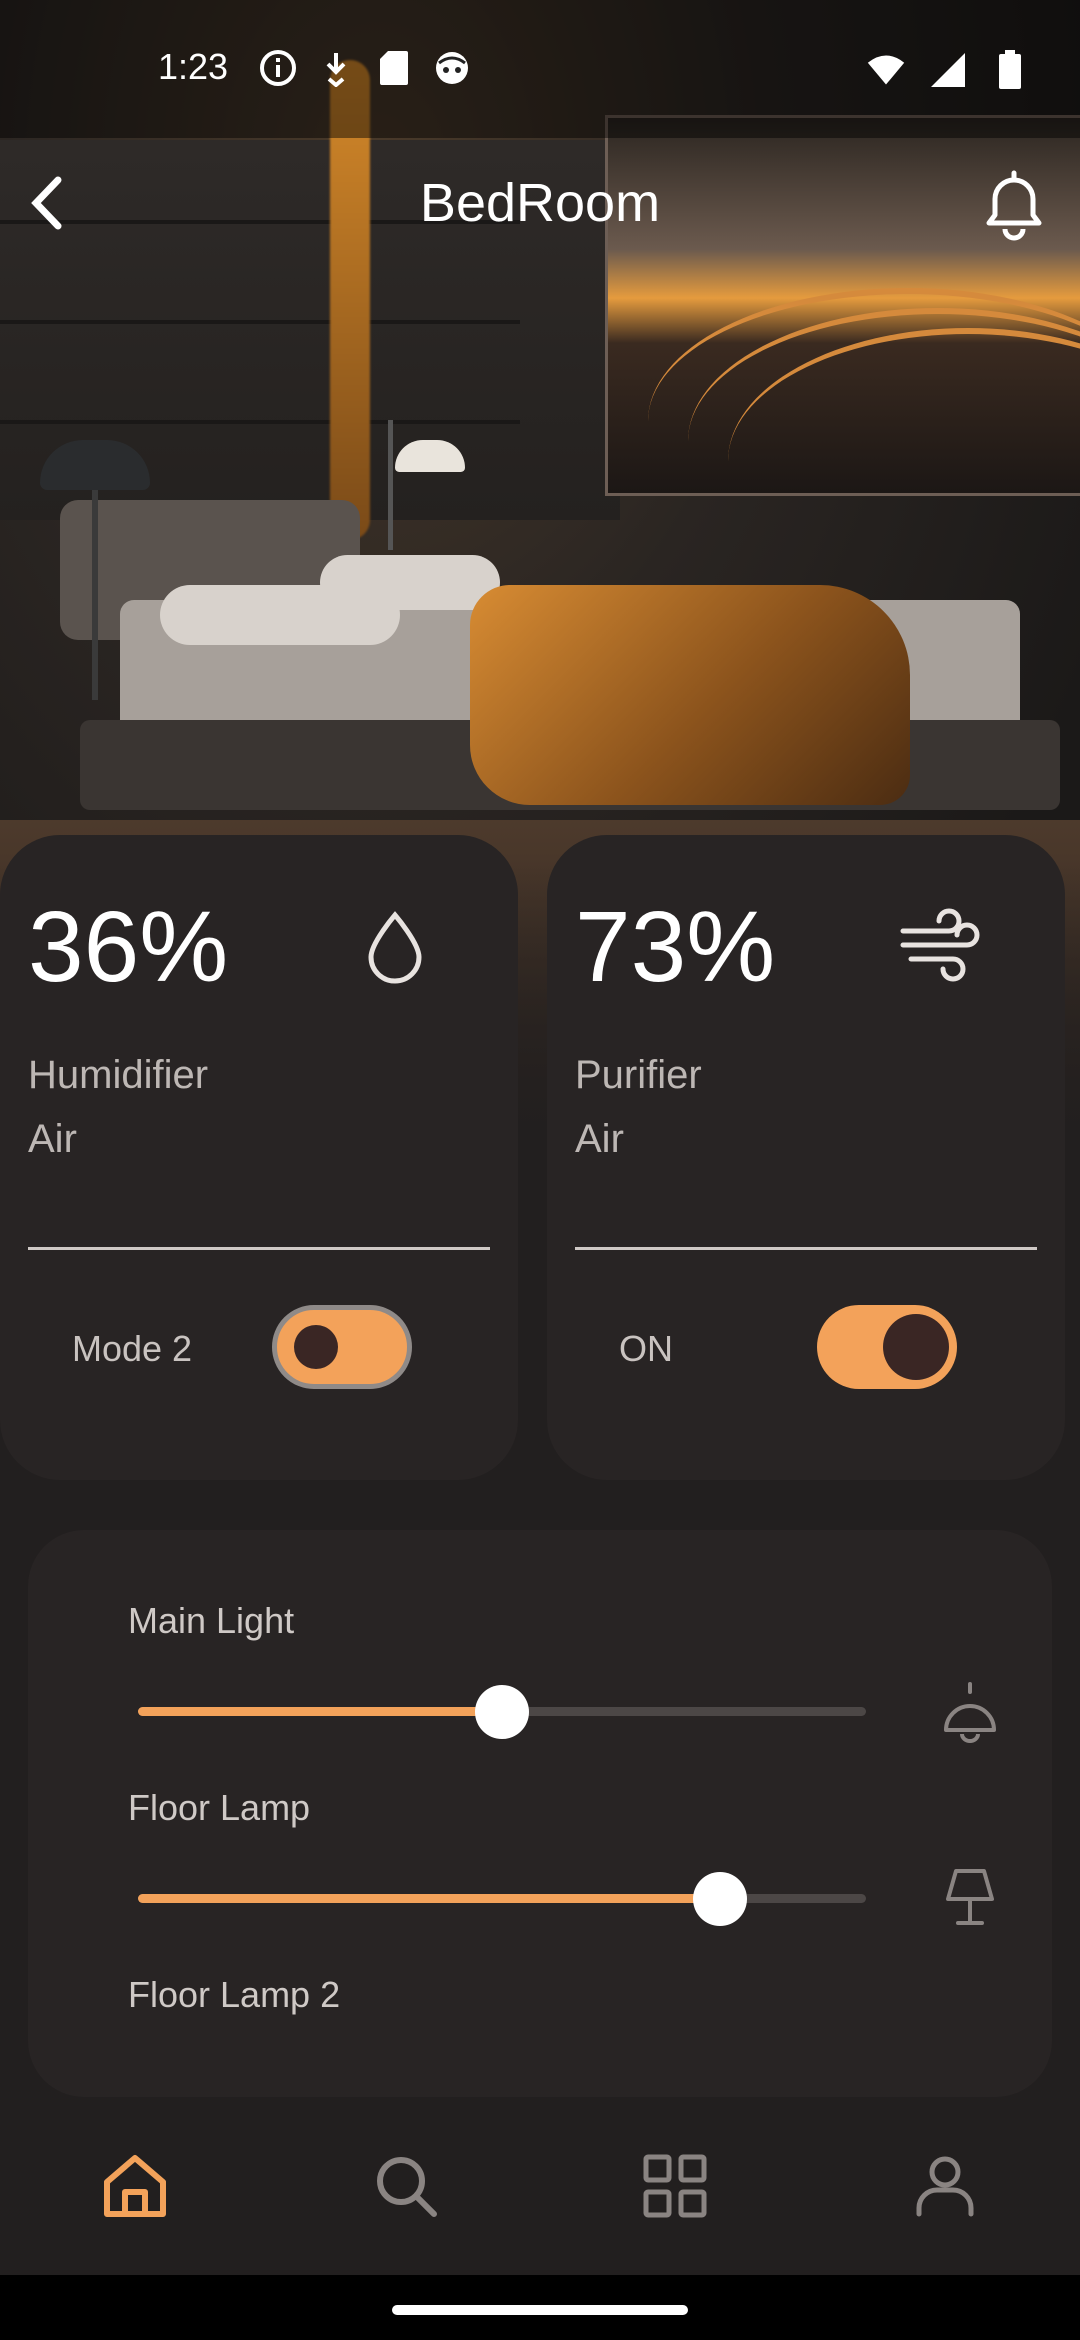 Image resolution: width=1080 pixels, height=2340 pixels. I want to click on grid-icon, so click(675, 2186).